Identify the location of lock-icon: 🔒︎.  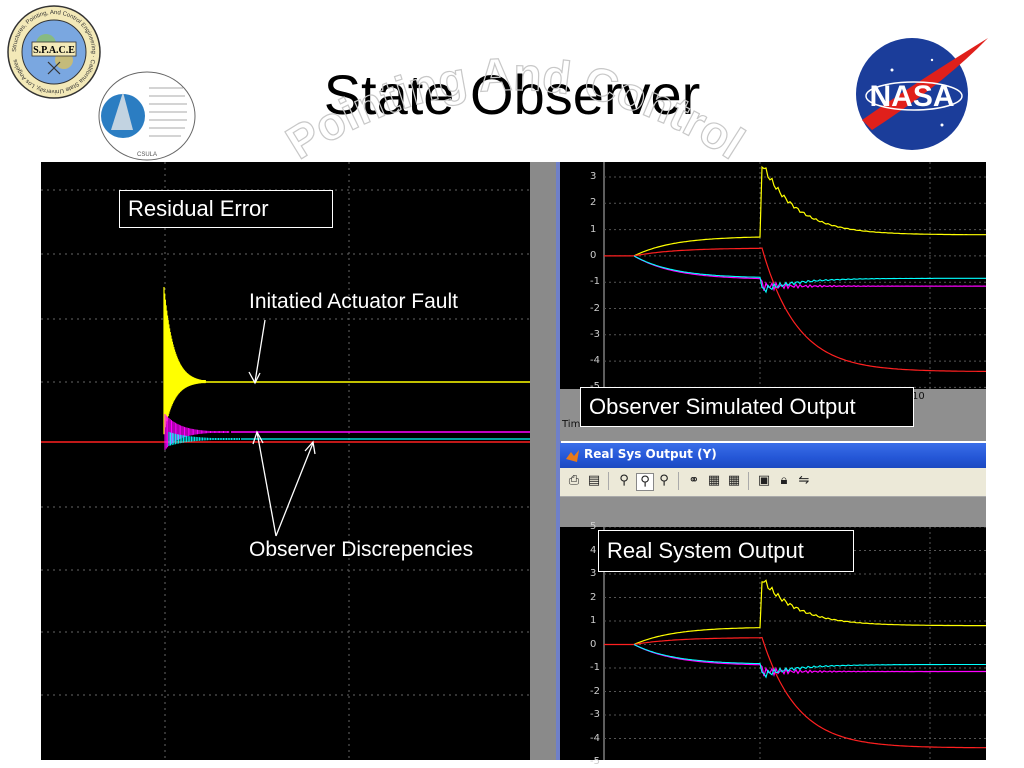
(784, 481).